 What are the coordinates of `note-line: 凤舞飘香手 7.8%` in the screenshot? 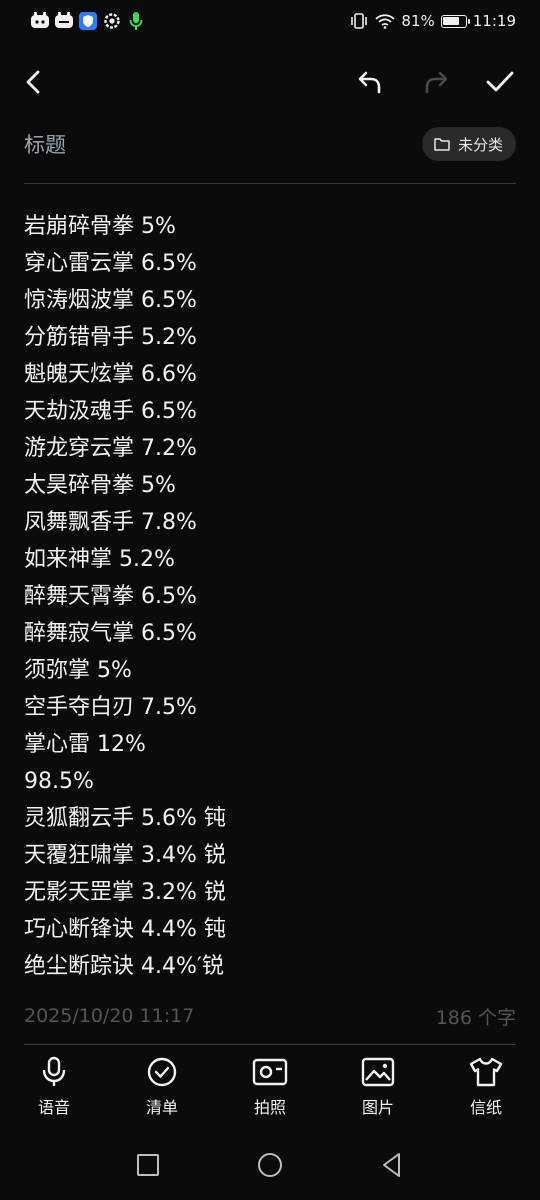 It's located at (110, 522).